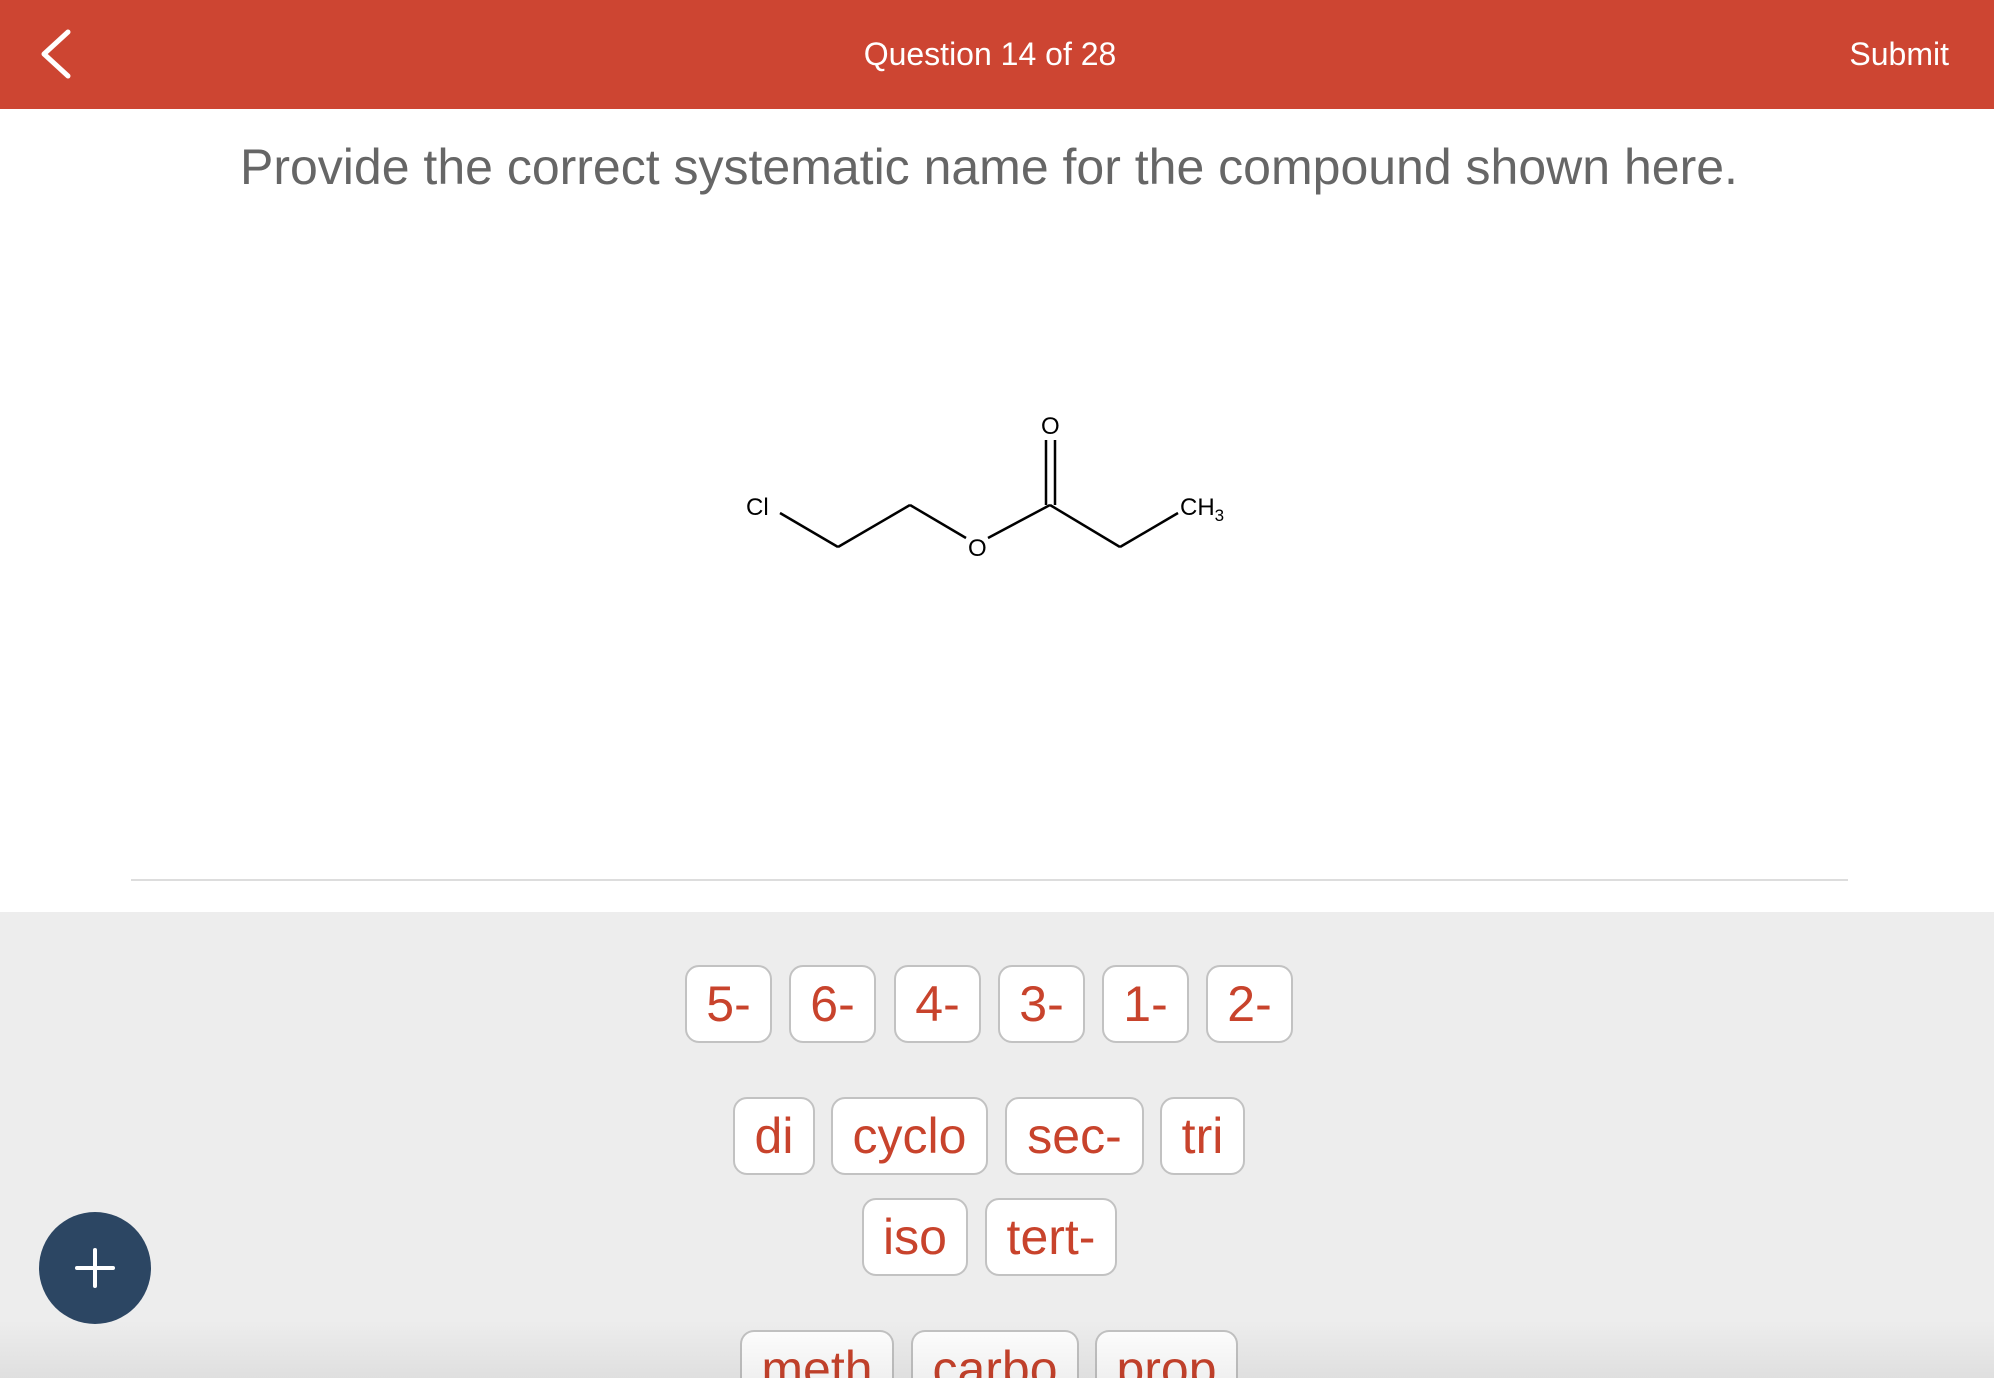  Describe the element at coordinates (909, 1136) in the screenshot. I see `tile-prefix-cyclo: cyclo` at that location.